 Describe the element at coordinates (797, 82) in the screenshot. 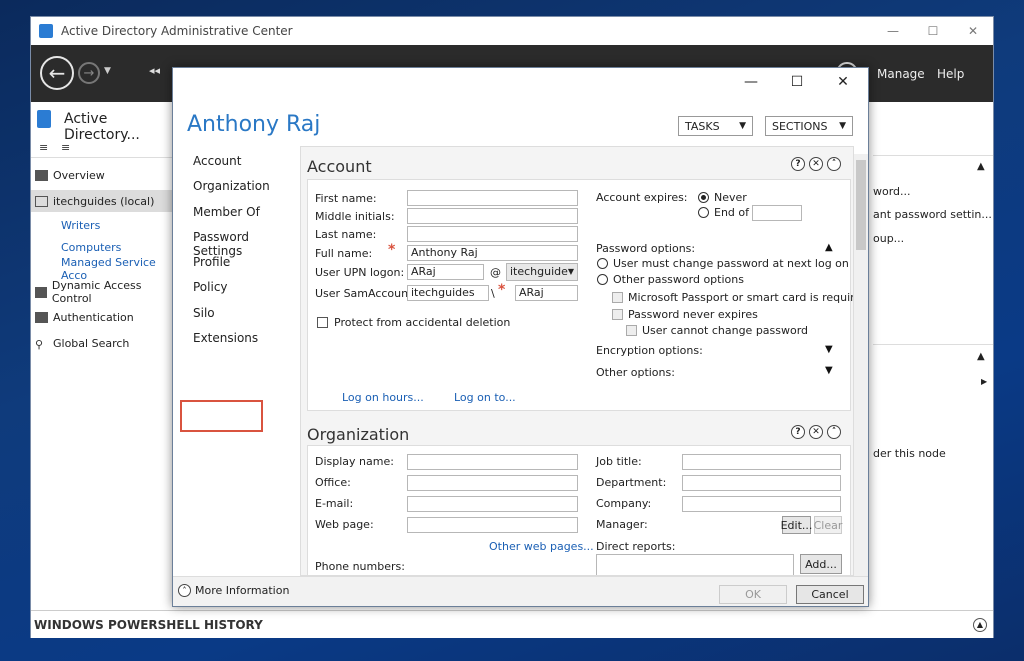

I see `dialog-maximize-button: ☐` at that location.